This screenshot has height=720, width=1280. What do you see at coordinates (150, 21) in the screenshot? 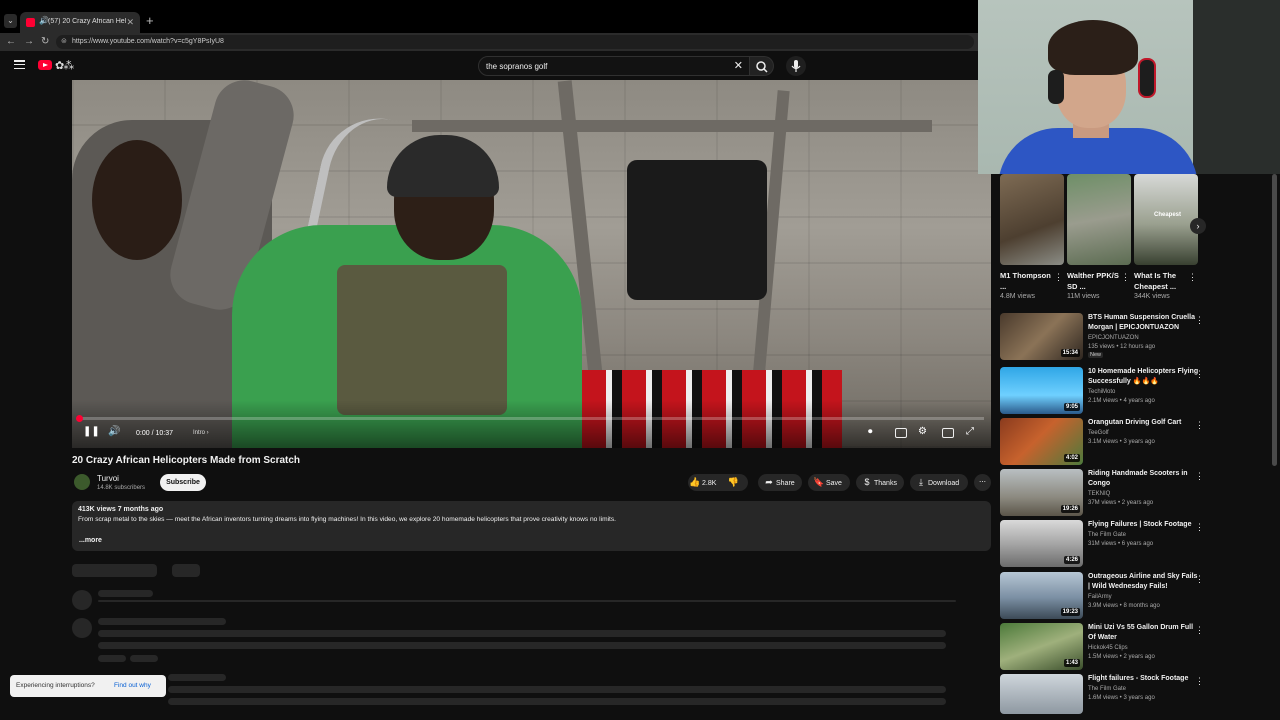
I see `new-tab-icon: +` at bounding box center [150, 21].